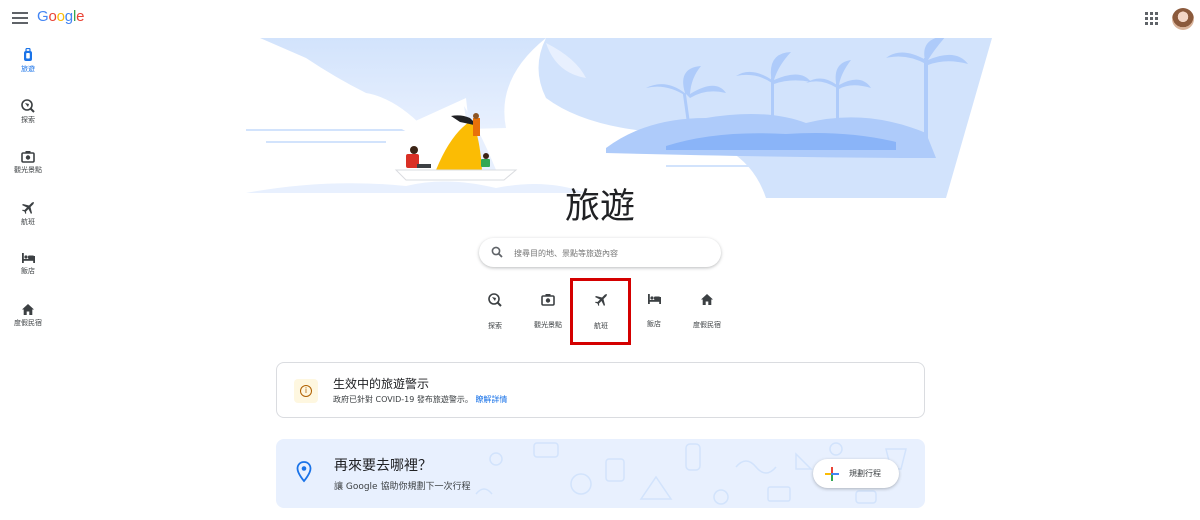 This screenshot has width=1200, height=520. I want to click on sidebar-item-label: 旅遊, so click(28, 69).